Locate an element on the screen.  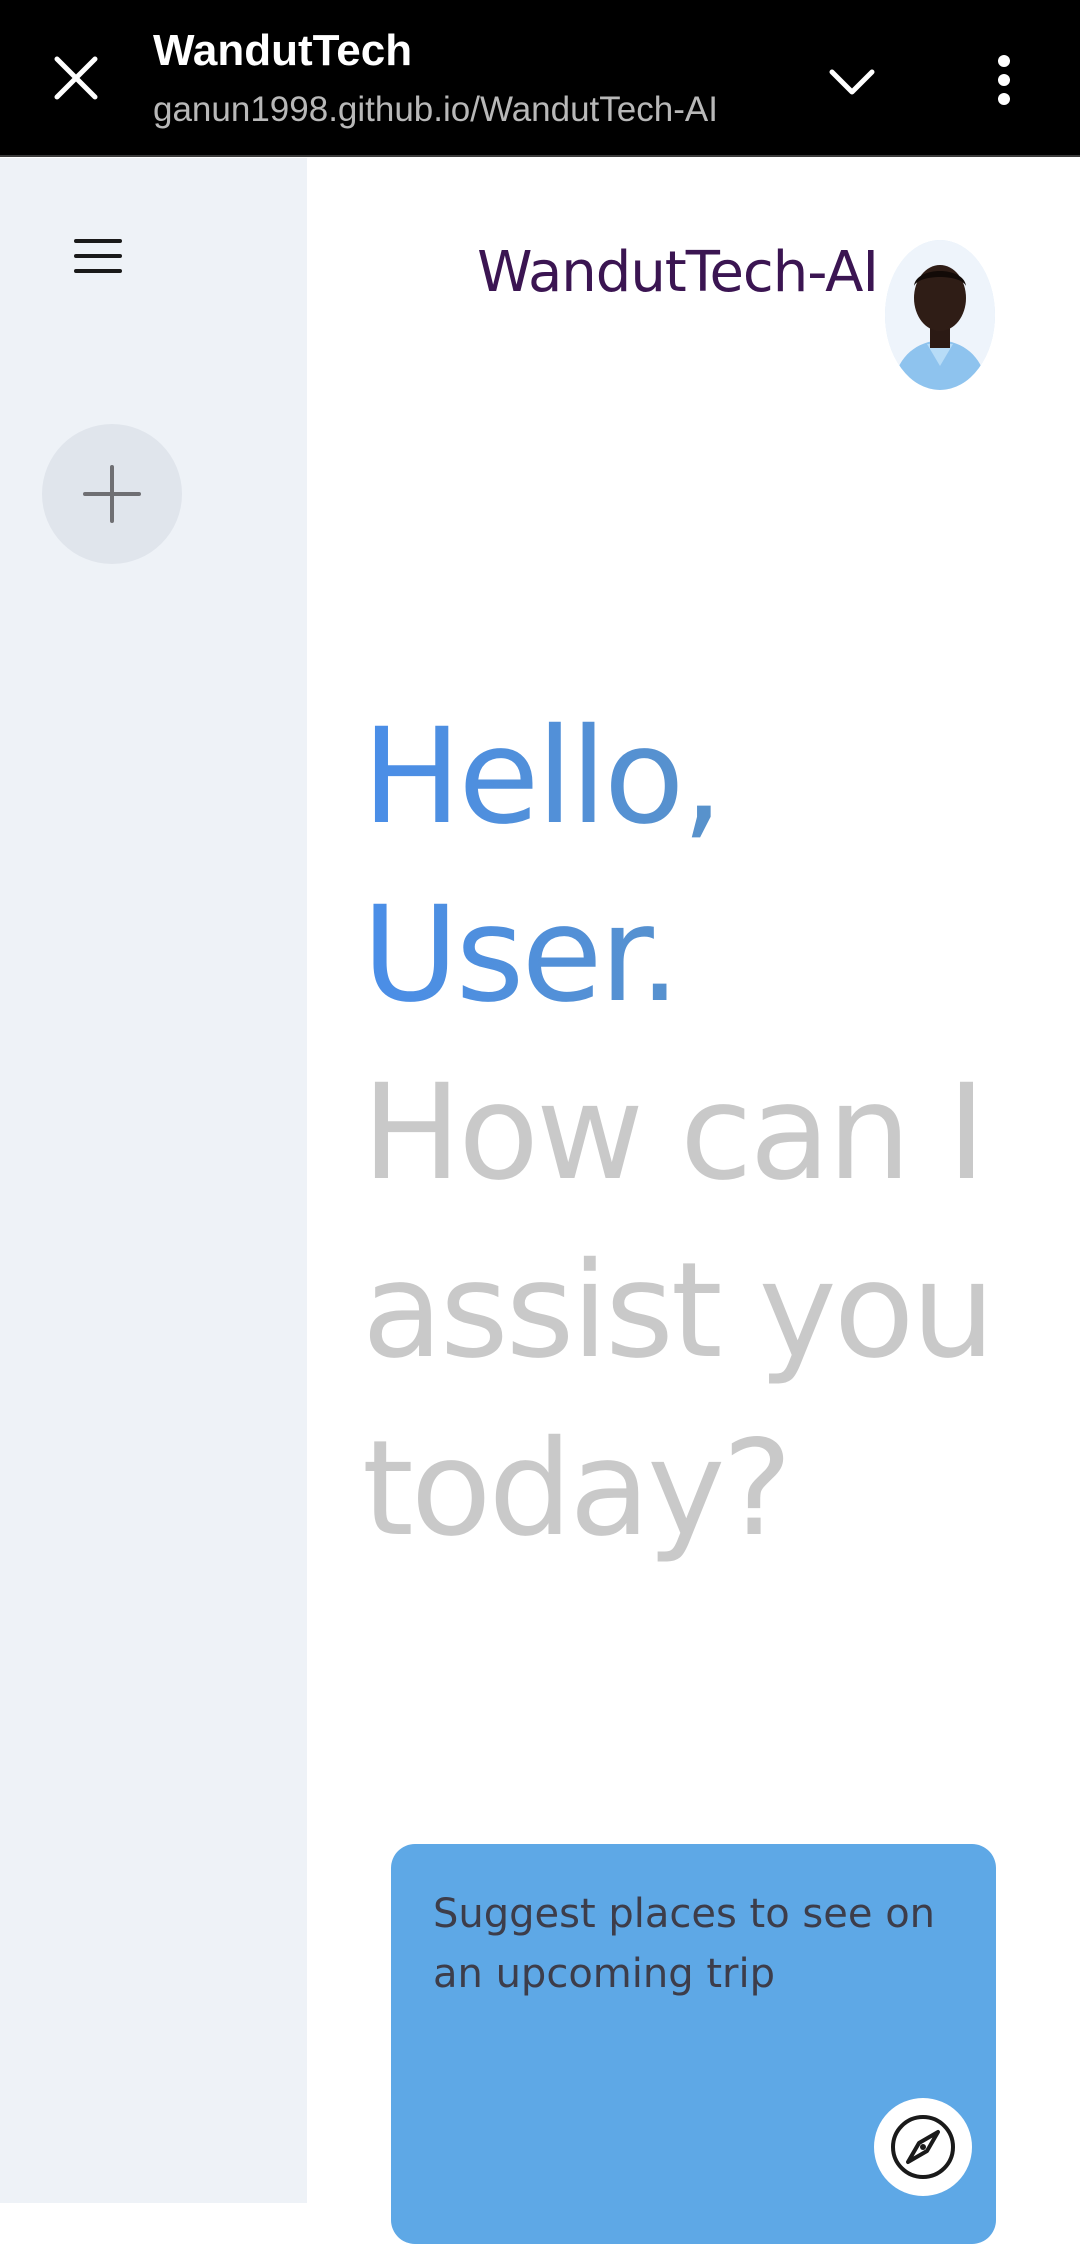
greeting-question-line-3: today? is located at coordinates (577, 1489).